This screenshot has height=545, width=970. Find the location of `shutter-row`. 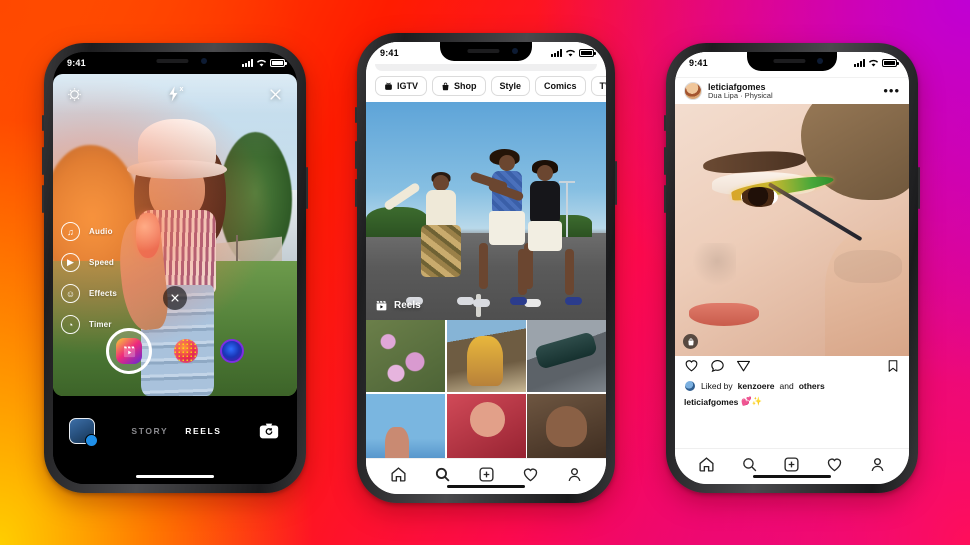

shutter-row is located at coordinates (175, 351).